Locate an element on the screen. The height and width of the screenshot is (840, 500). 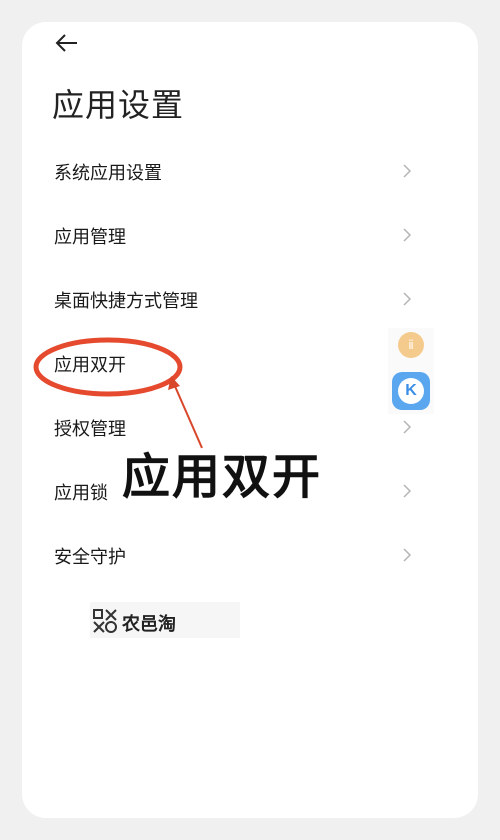
watermark: 农邑淘 is located at coordinates (165, 620).